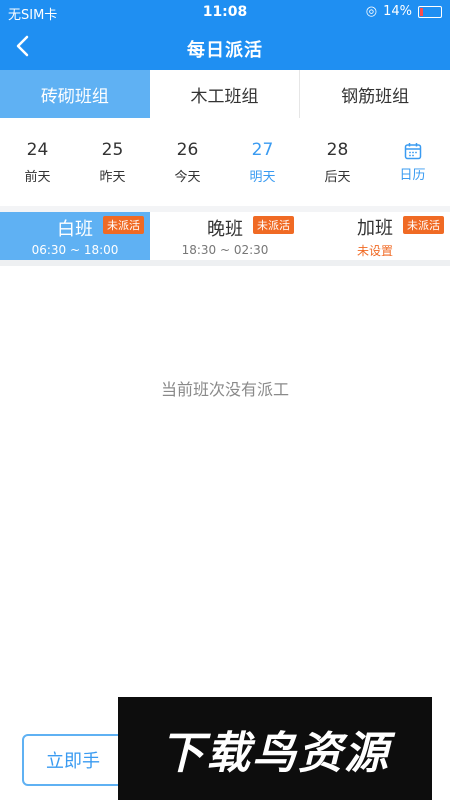  Describe the element at coordinates (112, 162) in the screenshot. I see `date-yesterday: 25 昨天` at that location.